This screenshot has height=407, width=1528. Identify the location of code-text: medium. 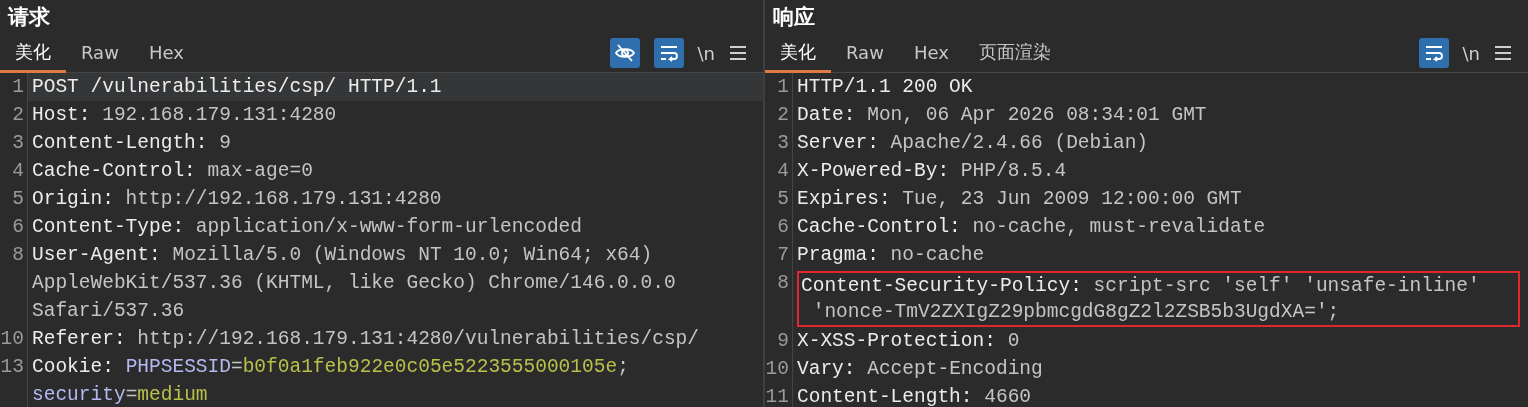
(172, 395).